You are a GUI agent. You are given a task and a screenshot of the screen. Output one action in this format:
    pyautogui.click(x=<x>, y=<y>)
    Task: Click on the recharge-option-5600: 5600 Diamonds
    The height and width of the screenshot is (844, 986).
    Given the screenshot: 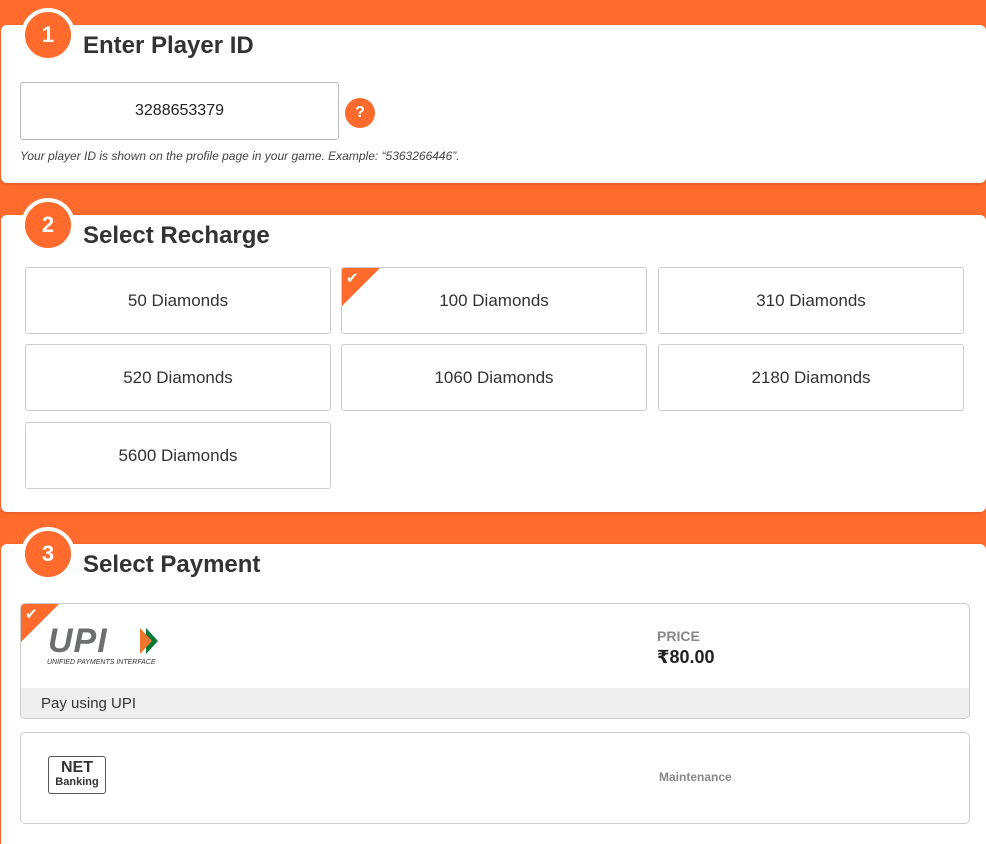 What is the action you would take?
    pyautogui.click(x=178, y=455)
    